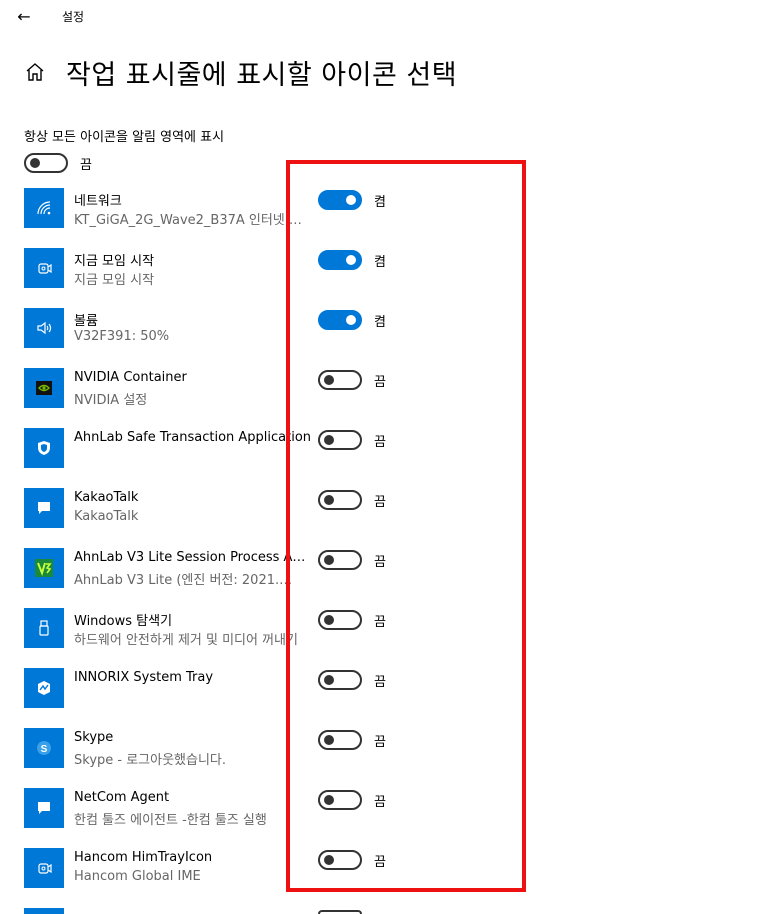 The image size is (760, 914). What do you see at coordinates (46, 163) in the screenshot?
I see `always-show-toggle` at bounding box center [46, 163].